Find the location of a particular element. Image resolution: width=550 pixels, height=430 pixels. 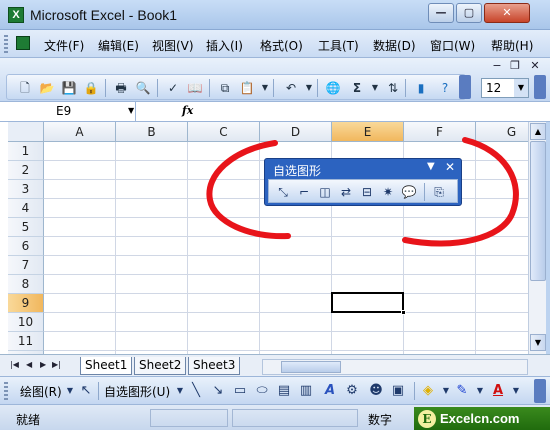

menu-format: 格式(O) is located at coordinates (281, 45).